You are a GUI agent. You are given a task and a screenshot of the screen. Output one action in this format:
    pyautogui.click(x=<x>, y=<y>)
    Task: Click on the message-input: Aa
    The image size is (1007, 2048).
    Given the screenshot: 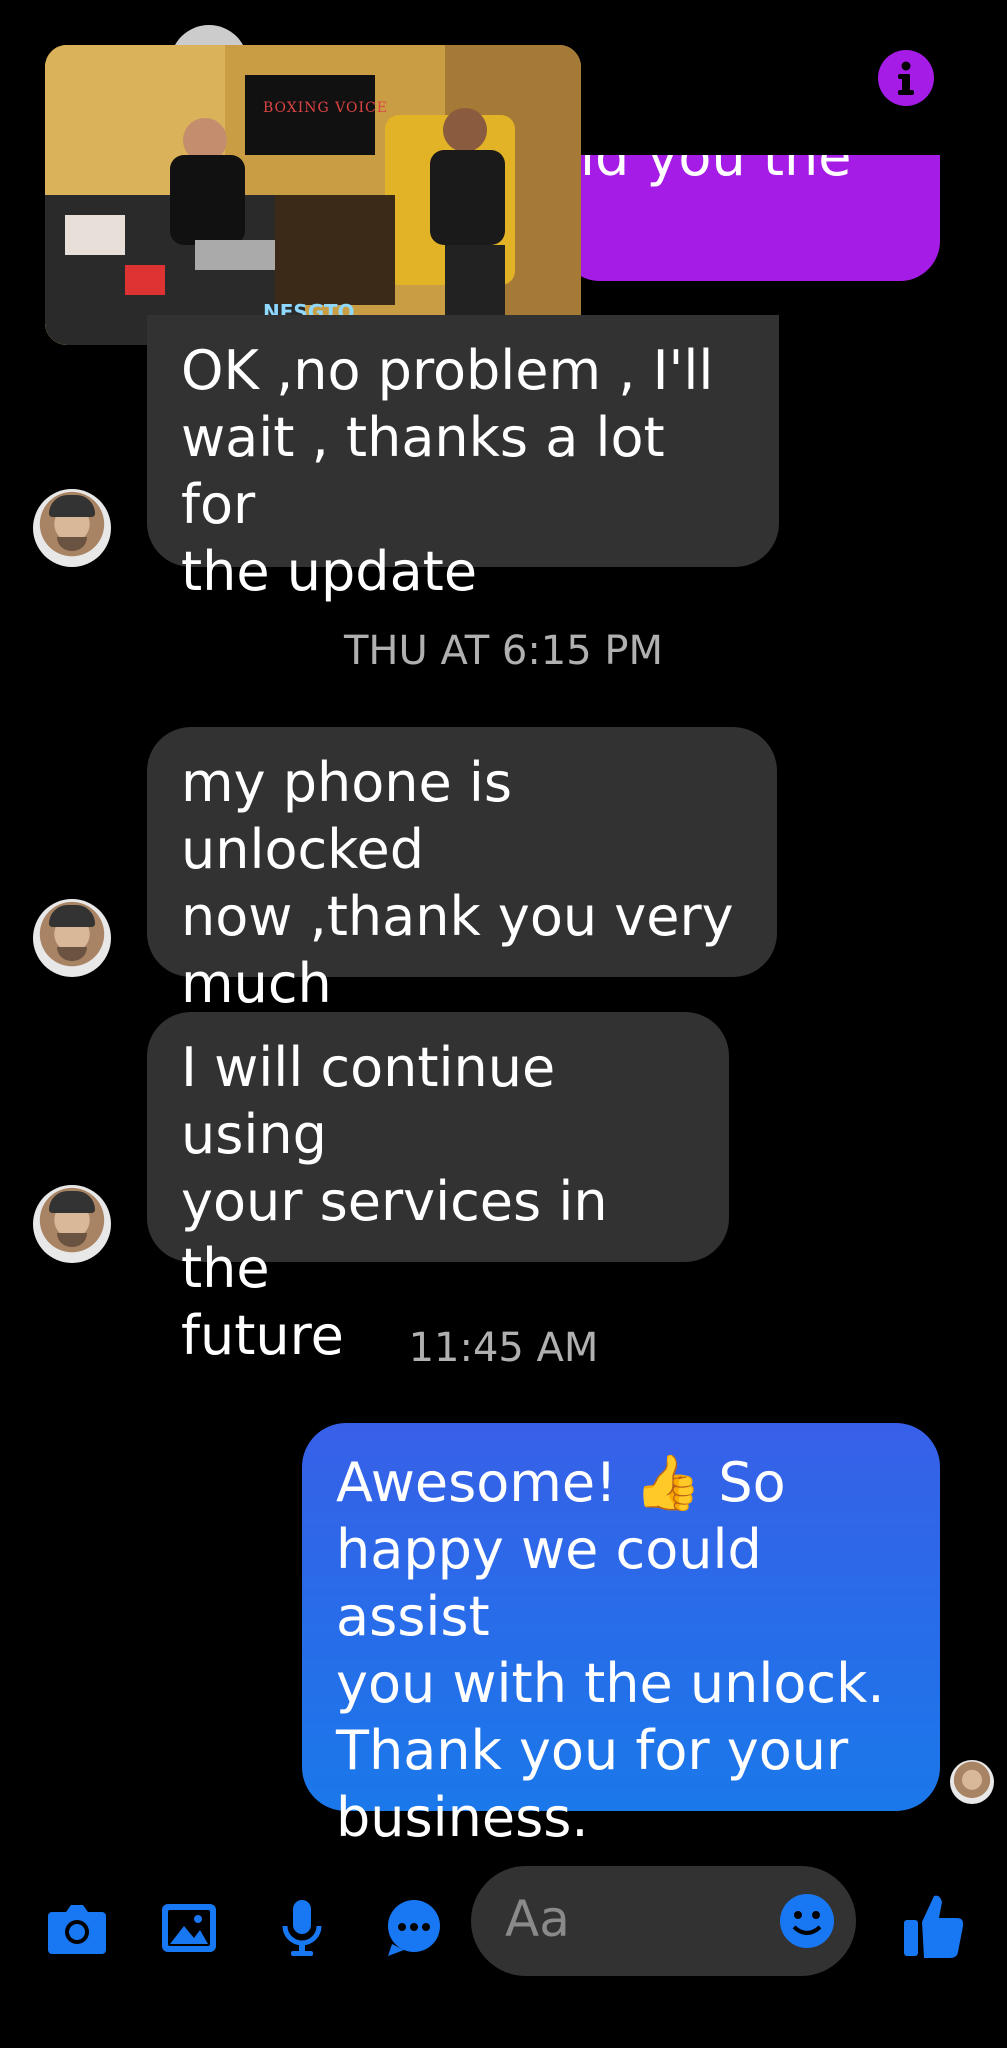 What is the action you would take?
    pyautogui.click(x=663, y=1921)
    